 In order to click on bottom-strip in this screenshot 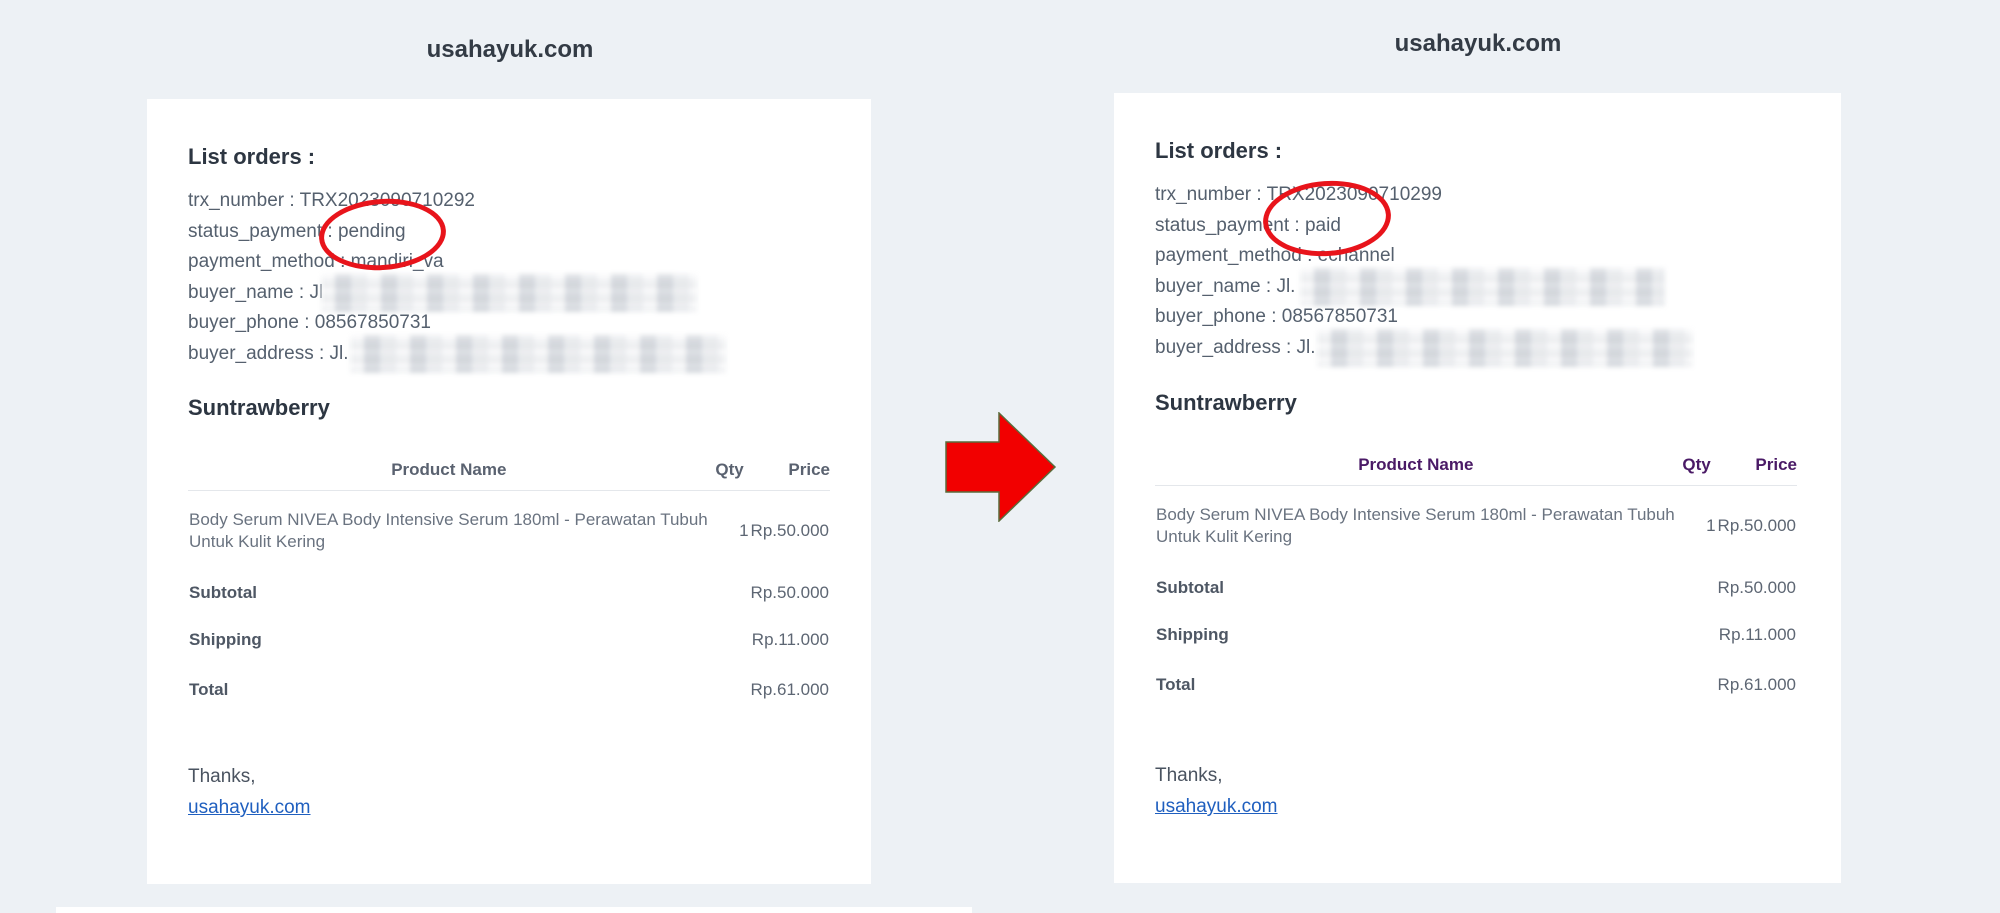, I will do `click(514, 910)`.